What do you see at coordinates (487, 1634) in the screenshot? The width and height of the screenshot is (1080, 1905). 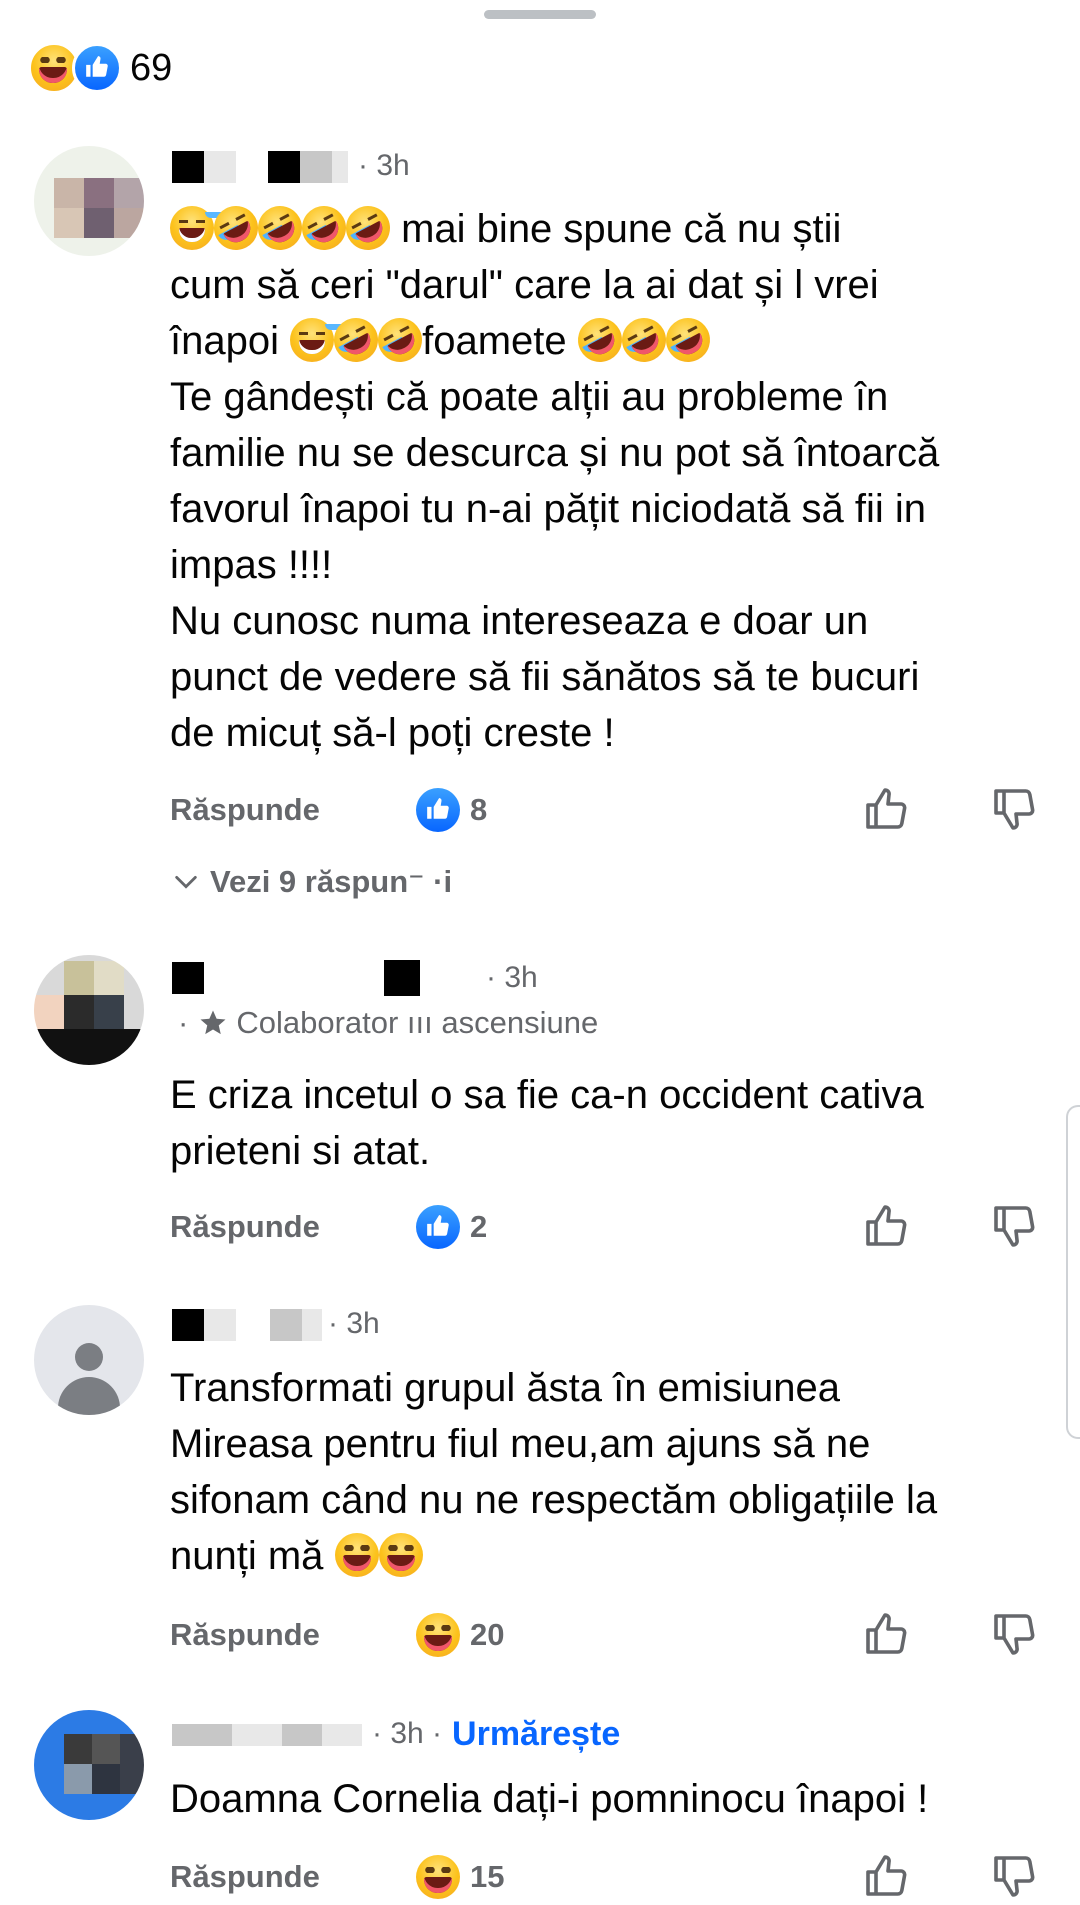 I see `reaction-count-value: 20` at bounding box center [487, 1634].